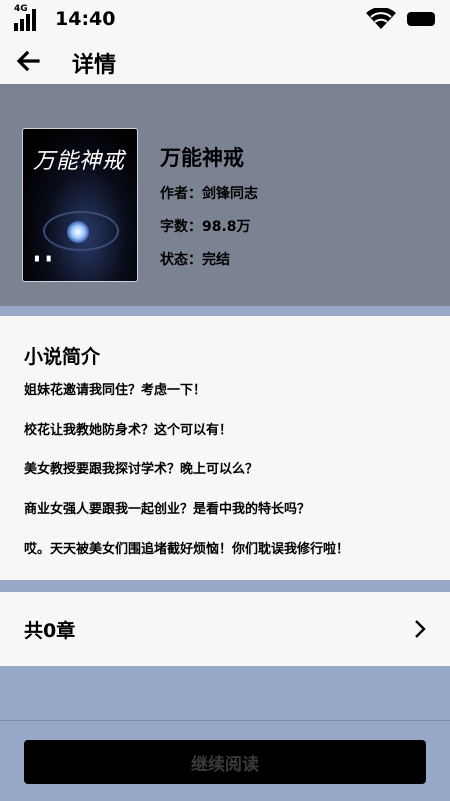  Describe the element at coordinates (195, 260) in the screenshot. I see `book-status: 状态：完结` at that location.